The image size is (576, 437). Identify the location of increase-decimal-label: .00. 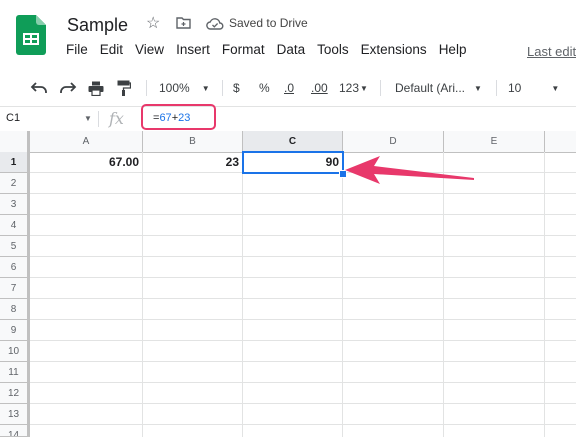
(319, 88).